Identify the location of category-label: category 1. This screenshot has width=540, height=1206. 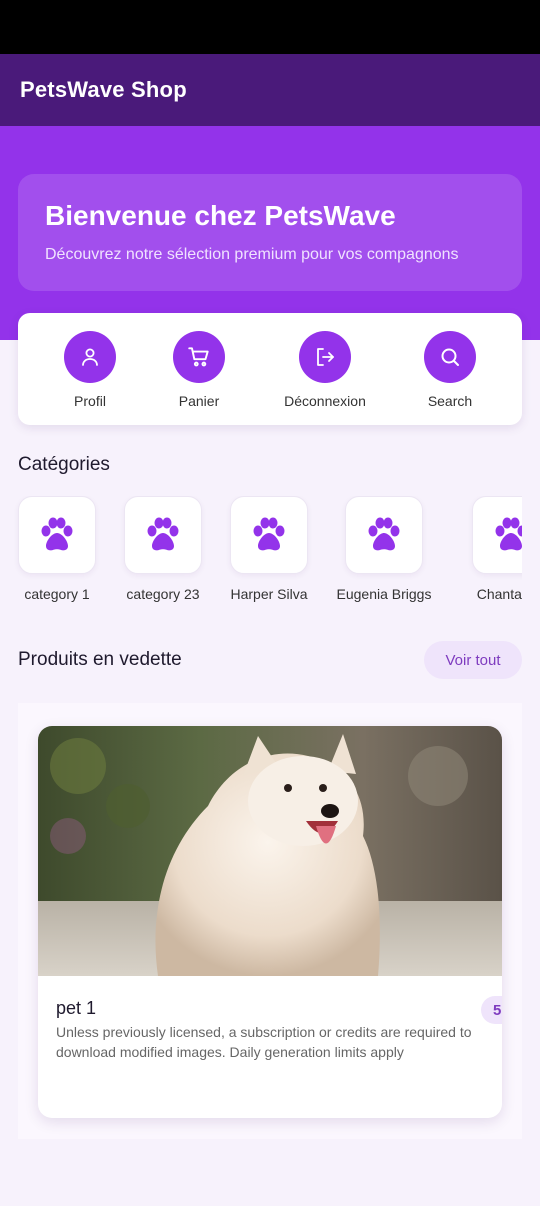
(57, 594).